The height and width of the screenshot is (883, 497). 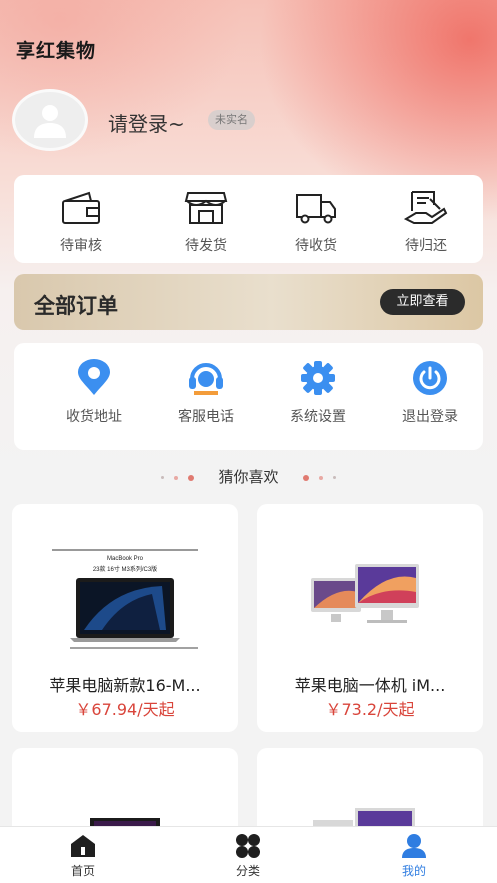 I want to click on status-label: 待收货, so click(x=316, y=246).